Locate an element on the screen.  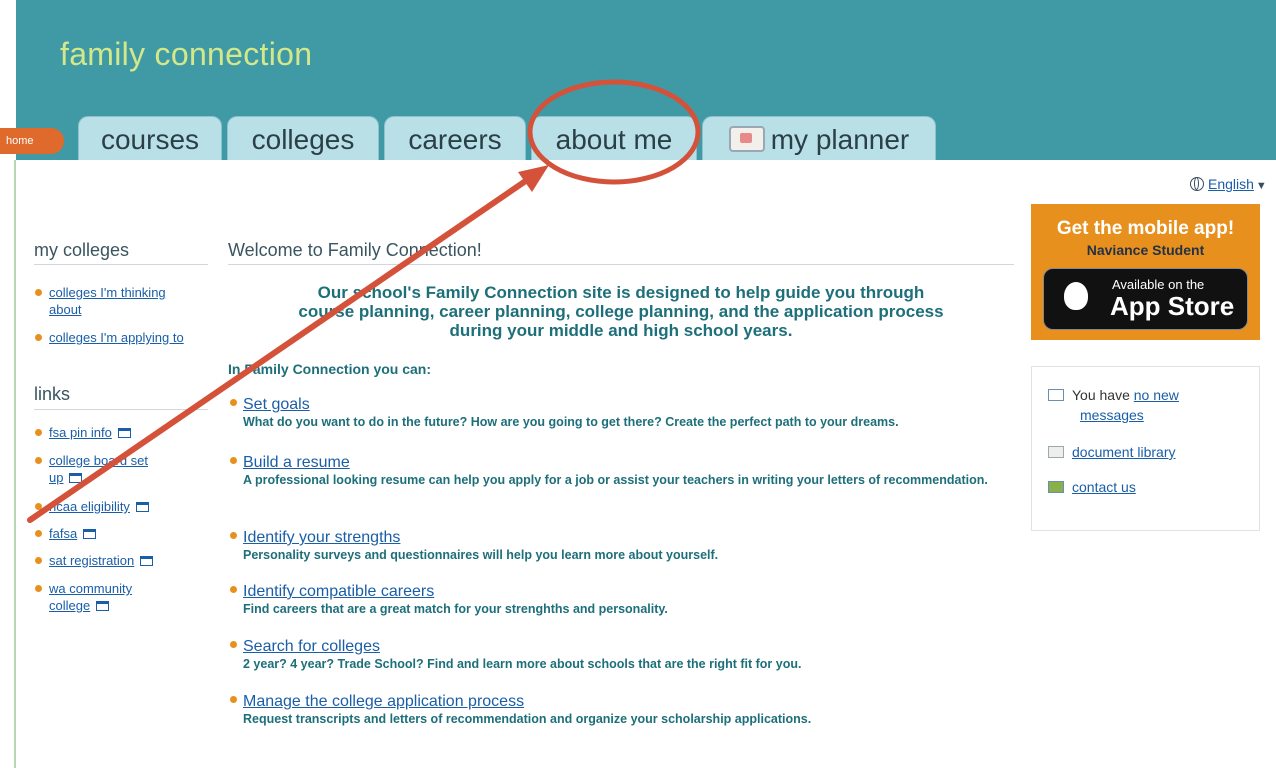
my-colleges-heading: my colleges is located at coordinates (82, 250).